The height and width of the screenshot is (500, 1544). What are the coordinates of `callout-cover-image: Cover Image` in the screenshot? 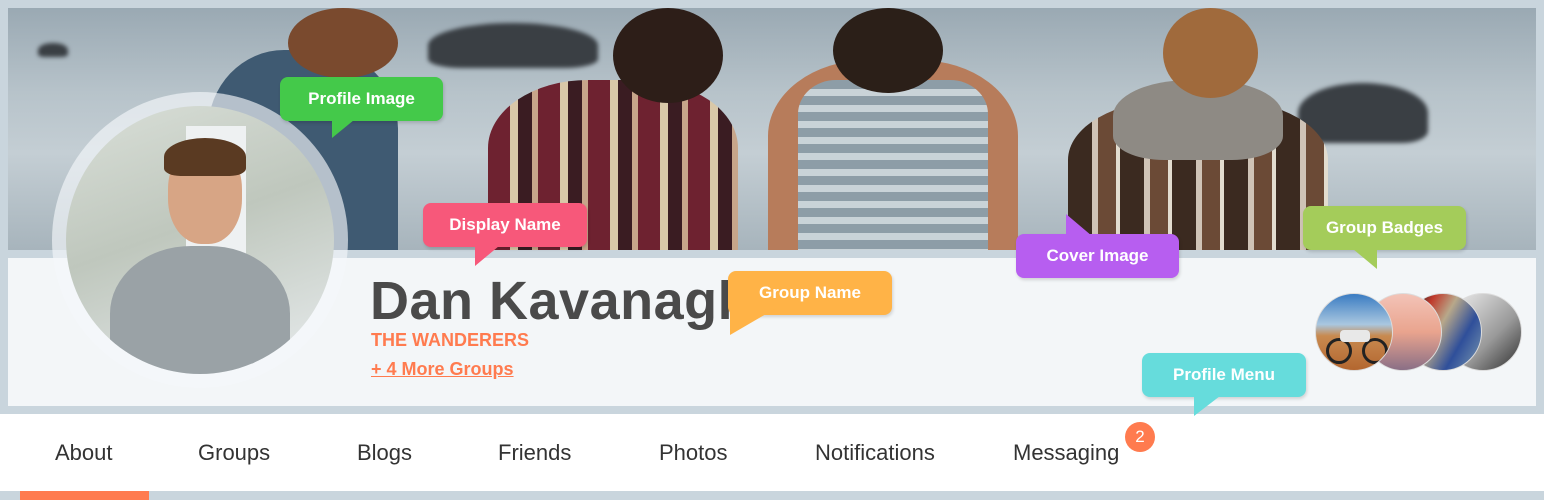 It's located at (1097, 246).